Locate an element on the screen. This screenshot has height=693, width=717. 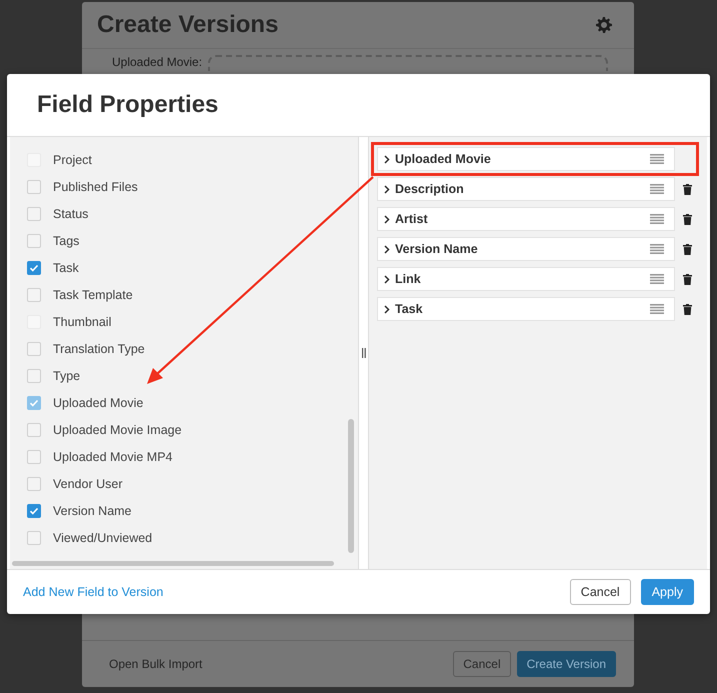
field-label: Uploaded Movie Image is located at coordinates (117, 429).